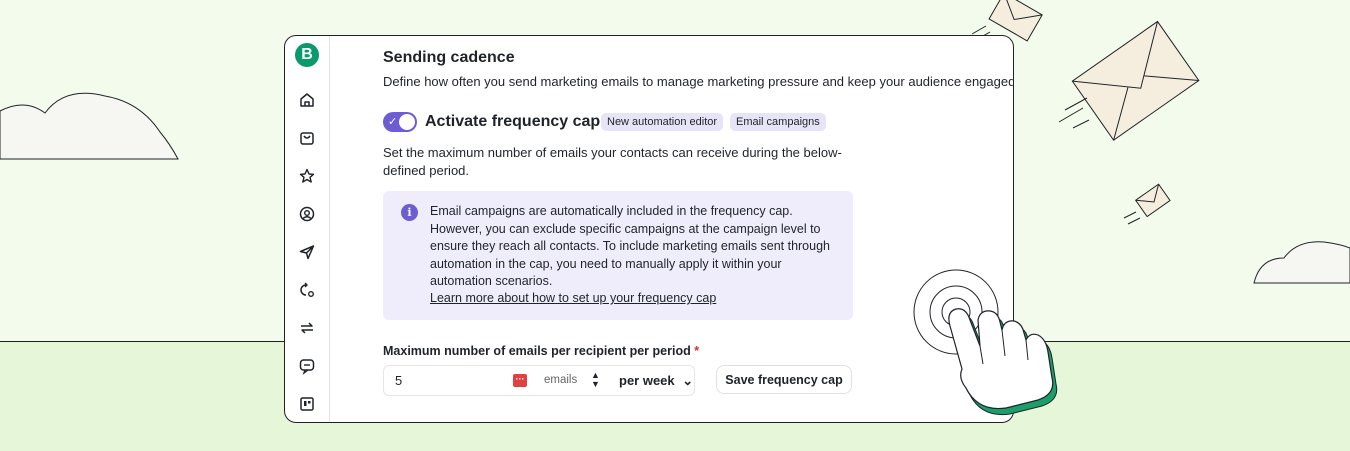 The height and width of the screenshot is (451, 1350). What do you see at coordinates (697, 351) in the screenshot?
I see `required-mark: *` at bounding box center [697, 351].